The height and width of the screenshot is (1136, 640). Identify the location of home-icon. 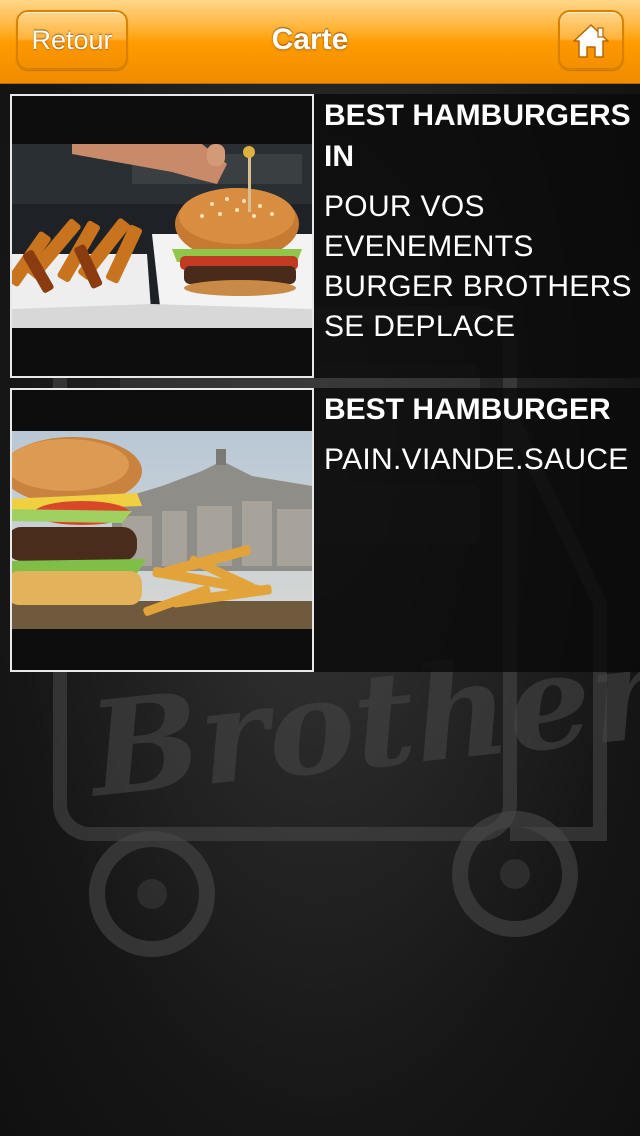
(591, 41).